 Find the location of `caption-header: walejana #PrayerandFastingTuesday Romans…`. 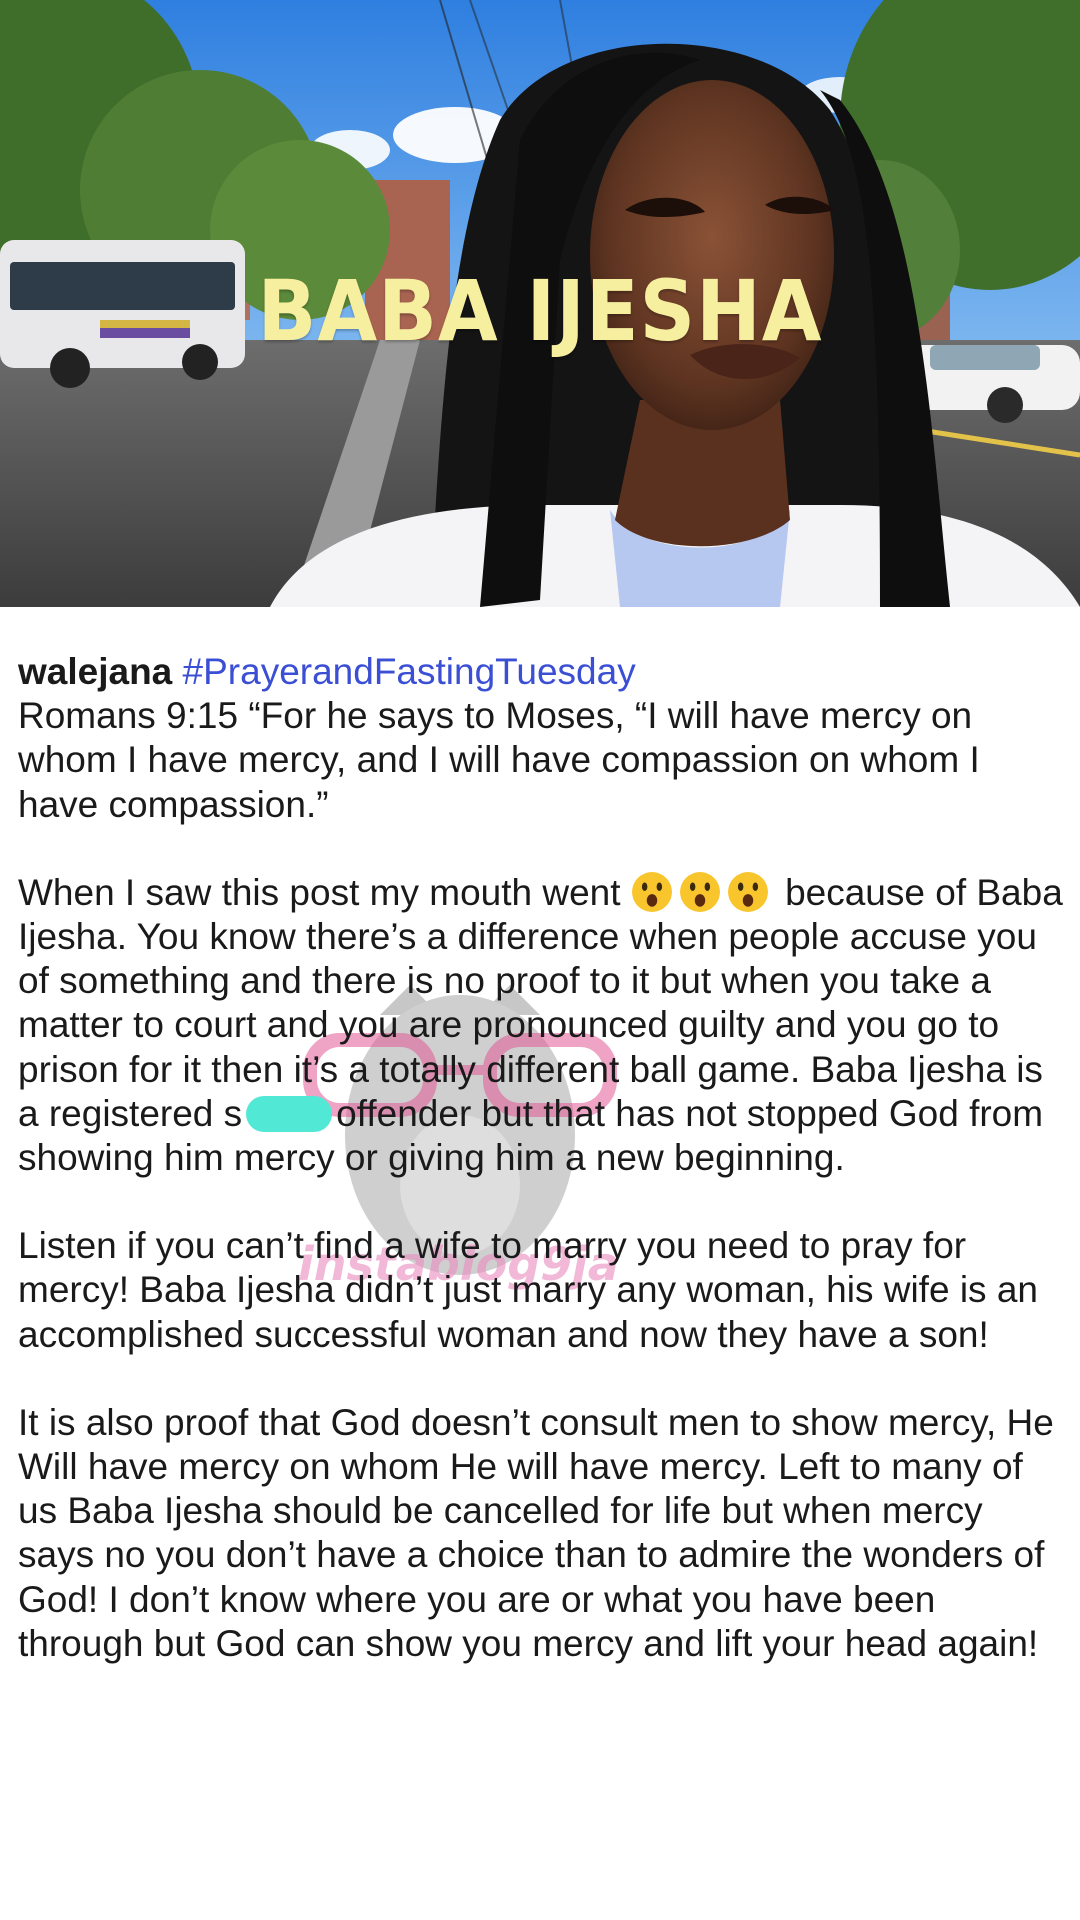

caption-header: walejana #PrayerandFastingTuesday Romans… is located at coordinates (540, 738).